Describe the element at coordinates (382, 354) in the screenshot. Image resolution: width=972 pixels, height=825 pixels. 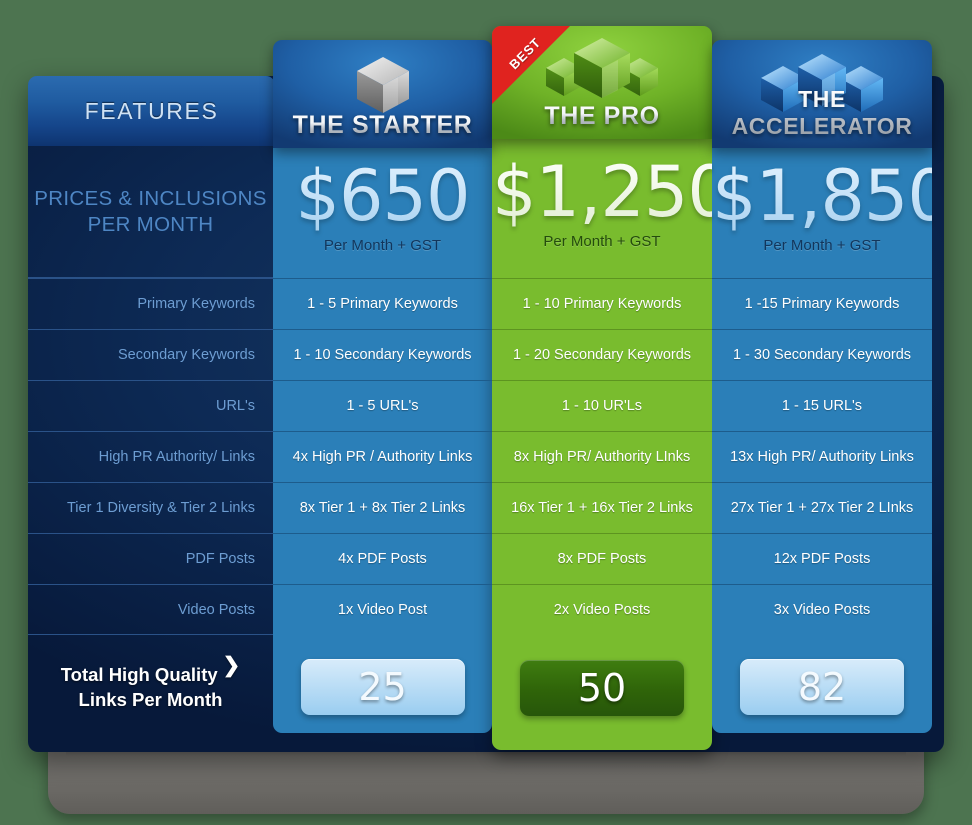
I see `cell-starter: 1 - 10 Secondary Keywords` at that location.